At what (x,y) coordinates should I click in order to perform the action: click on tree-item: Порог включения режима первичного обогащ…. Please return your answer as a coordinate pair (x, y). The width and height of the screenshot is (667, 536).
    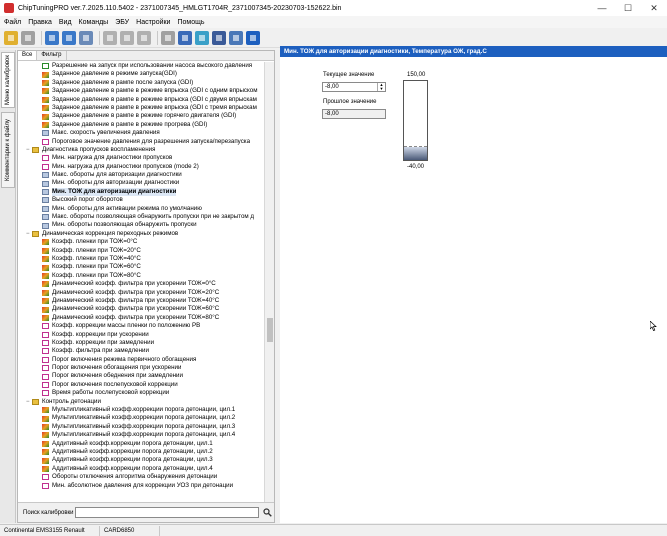
    Looking at the image, I should click on (141, 360).